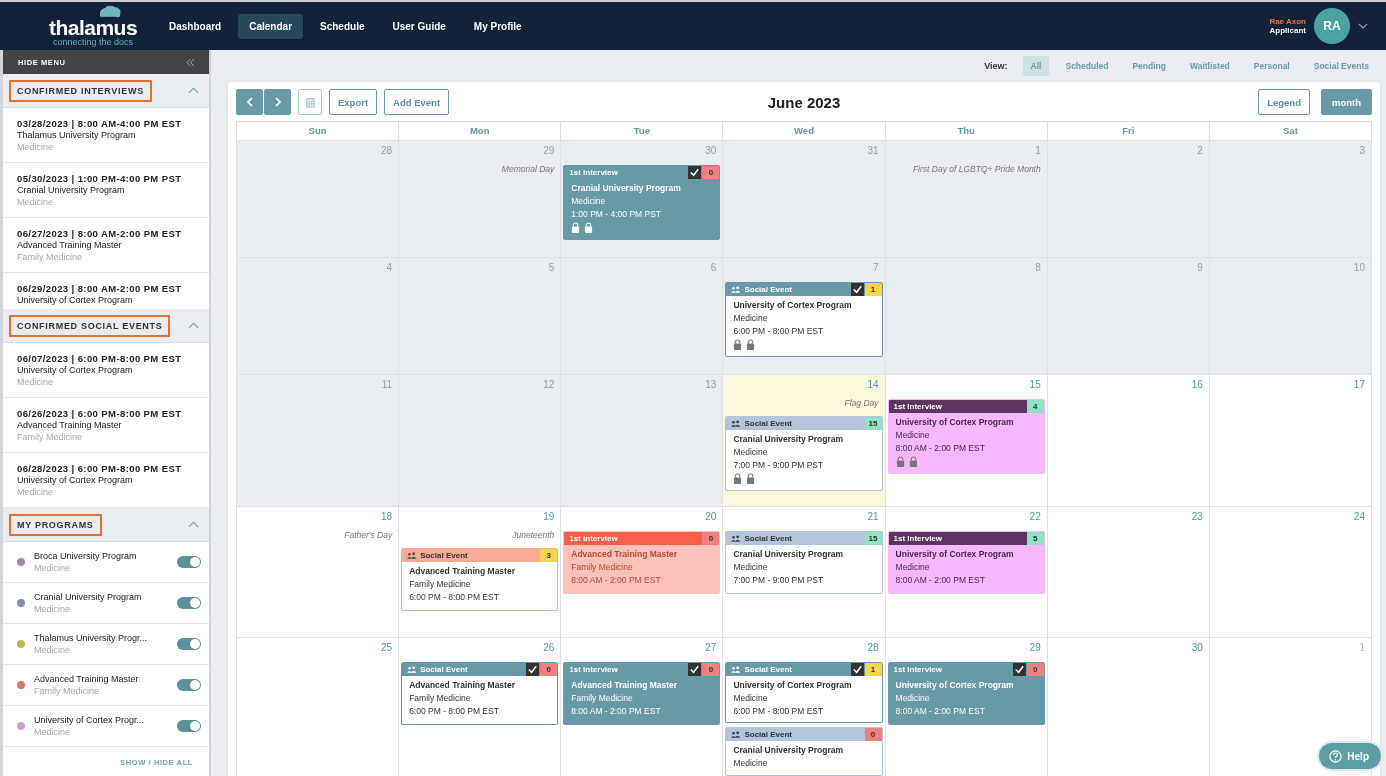  Describe the element at coordinates (71, 190) in the screenshot. I see `program-name: Cranial University Program` at that location.